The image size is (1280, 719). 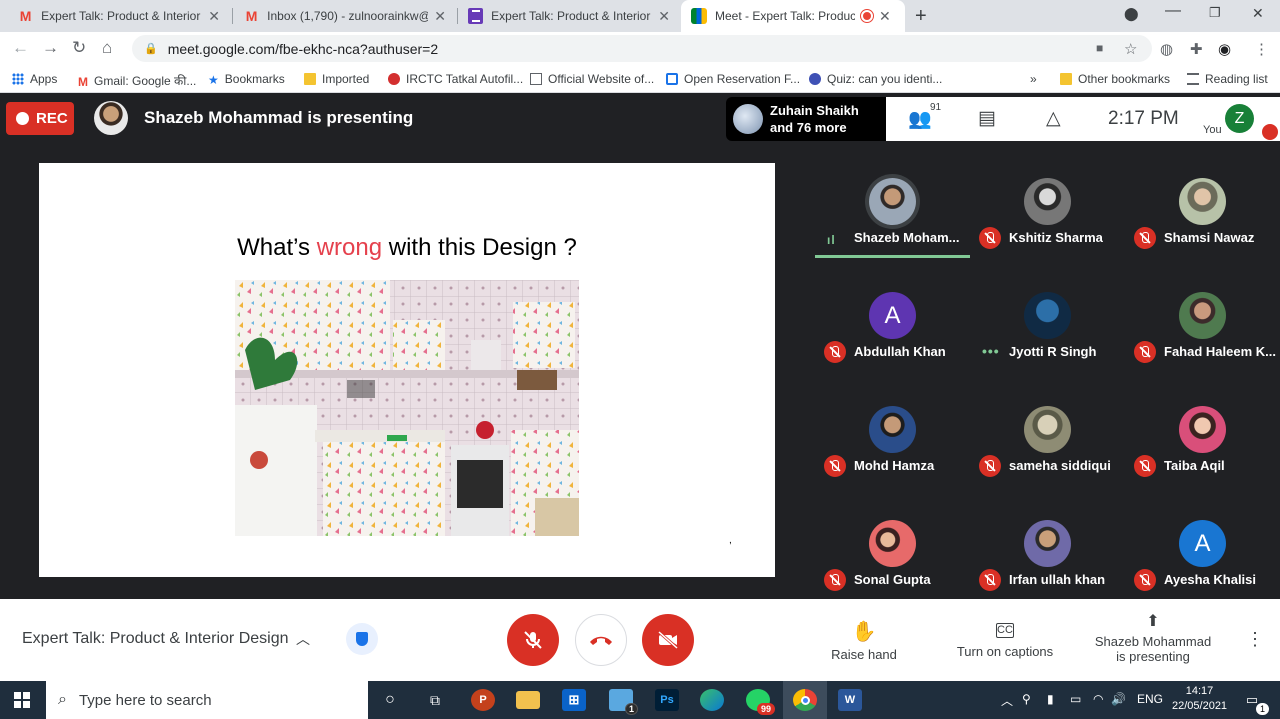 What do you see at coordinates (574, 700) in the screenshot?
I see `store-icon: ⊞` at bounding box center [574, 700].